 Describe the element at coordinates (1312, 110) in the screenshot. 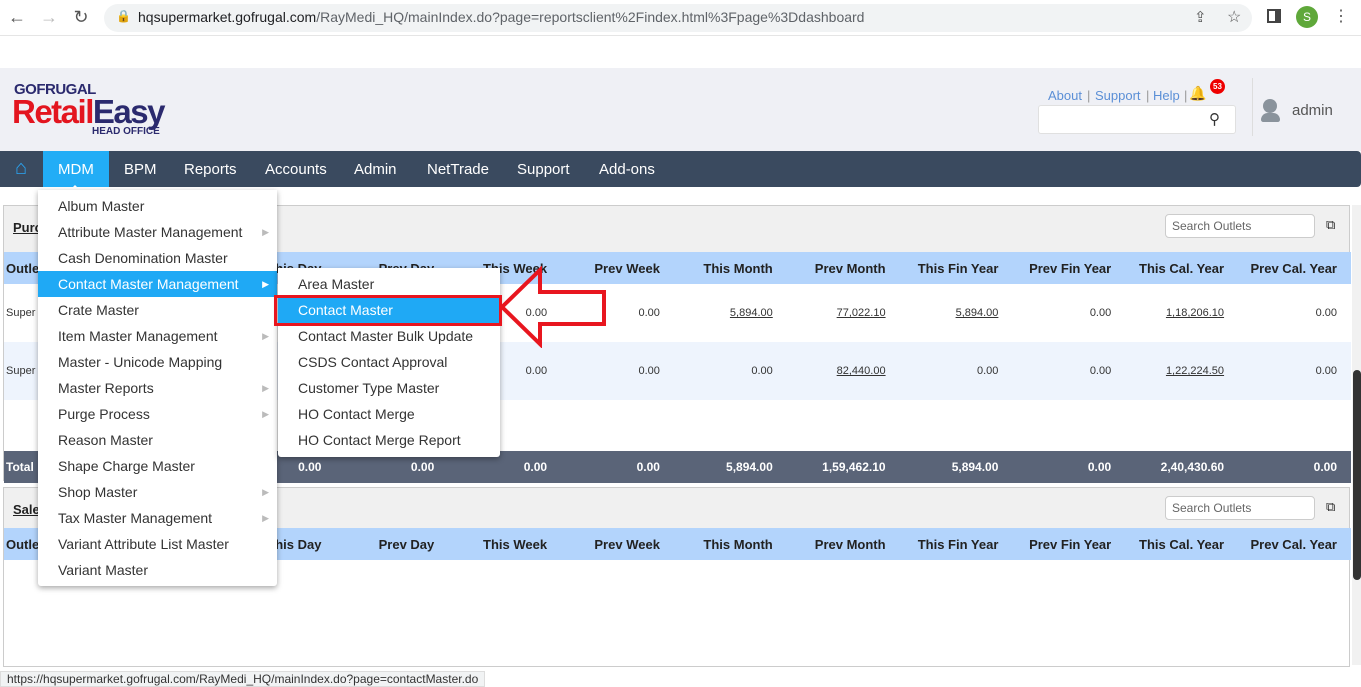

I see `user-name: admin` at that location.